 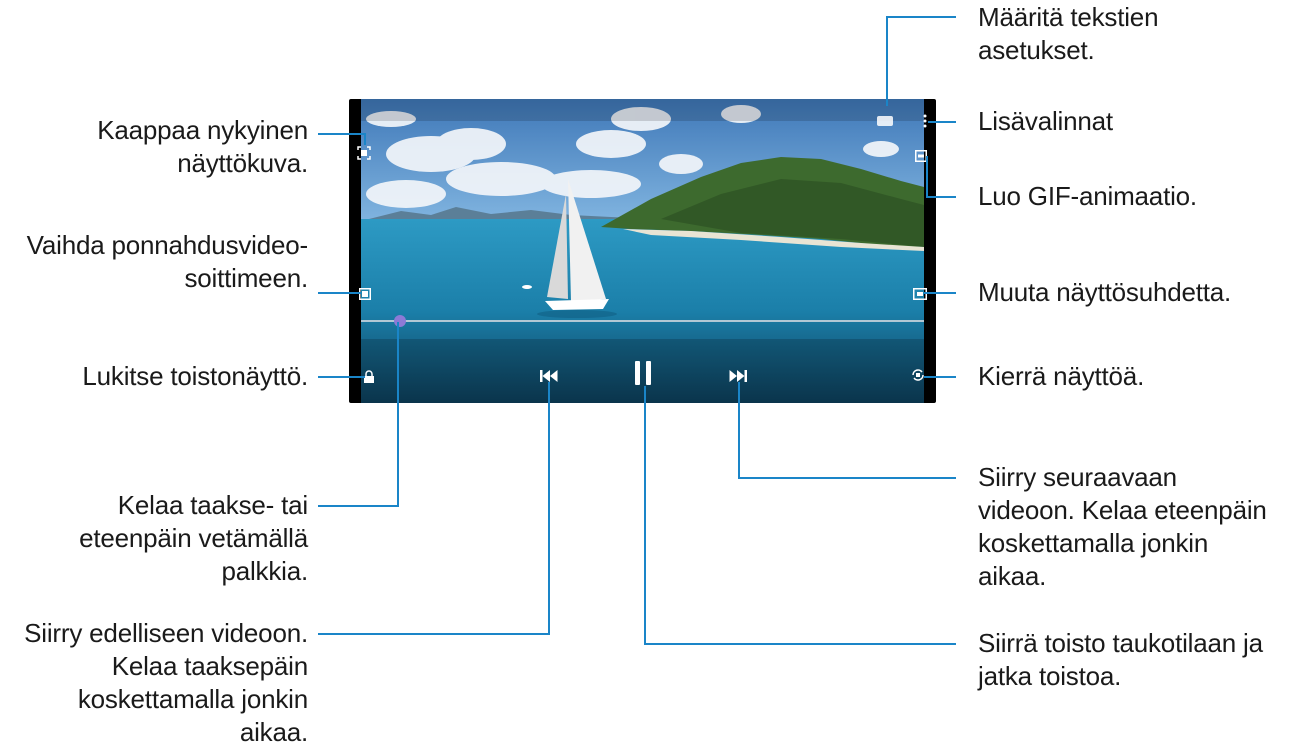 What do you see at coordinates (341, 134) in the screenshot?
I see `leader-capture` at bounding box center [341, 134].